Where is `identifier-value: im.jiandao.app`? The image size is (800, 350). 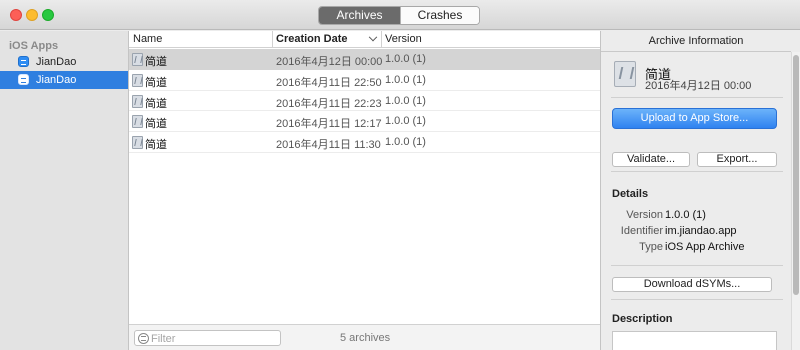 identifier-value: im.jiandao.app is located at coordinates (701, 231).